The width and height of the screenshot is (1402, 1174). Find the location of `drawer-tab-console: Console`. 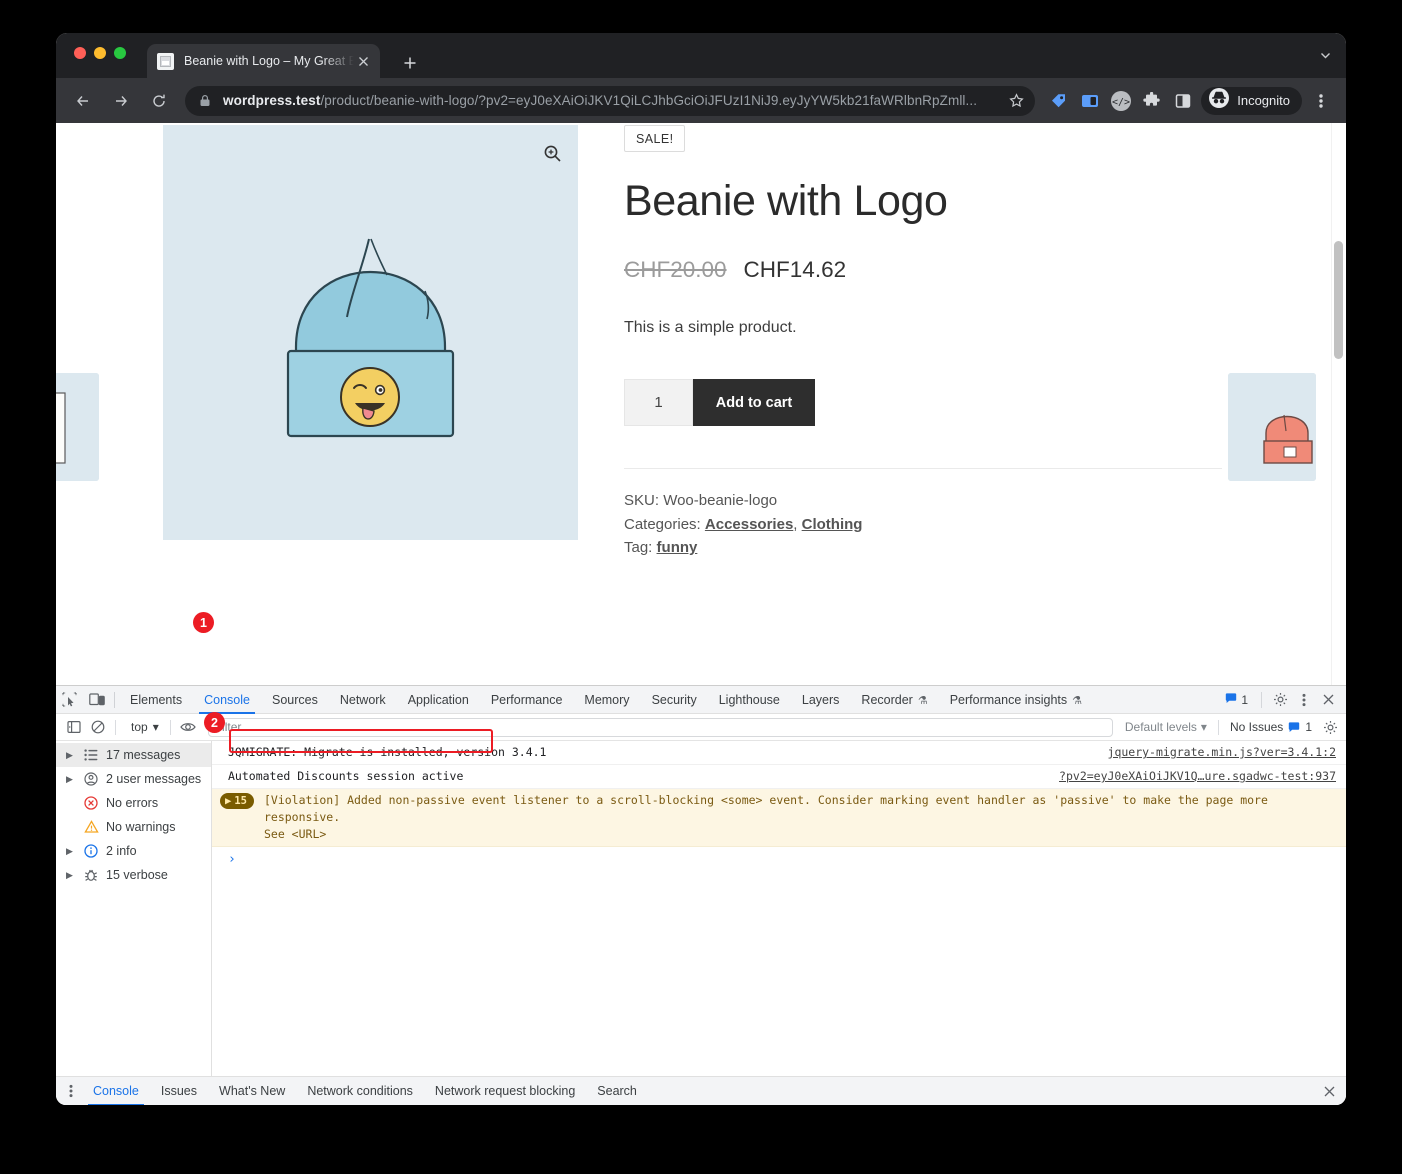

drawer-tab-console: Console is located at coordinates (116, 1091).